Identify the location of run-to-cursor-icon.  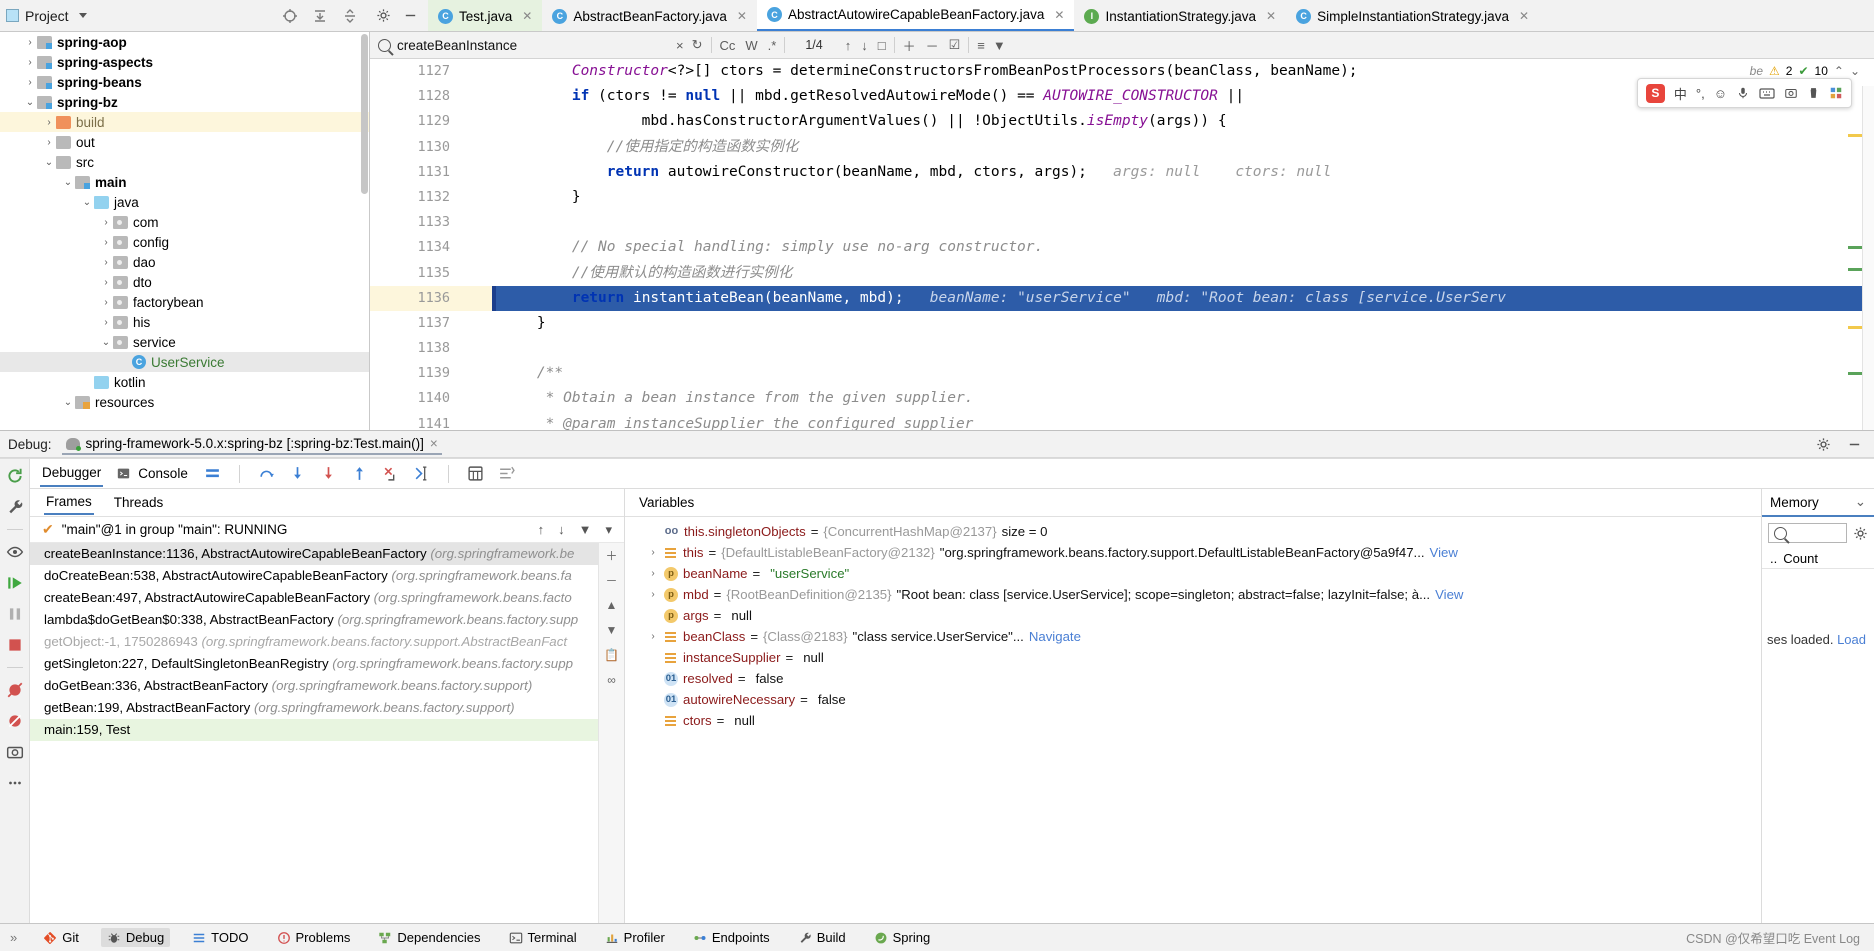
(421, 473).